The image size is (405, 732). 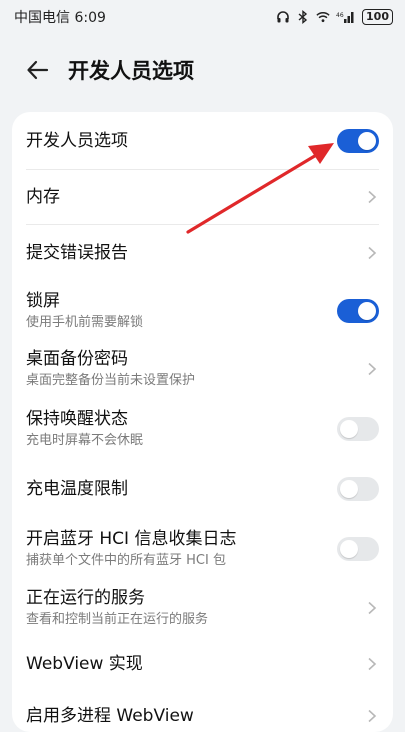 What do you see at coordinates (283, 17) in the screenshot?
I see `headphones-icon` at bounding box center [283, 17].